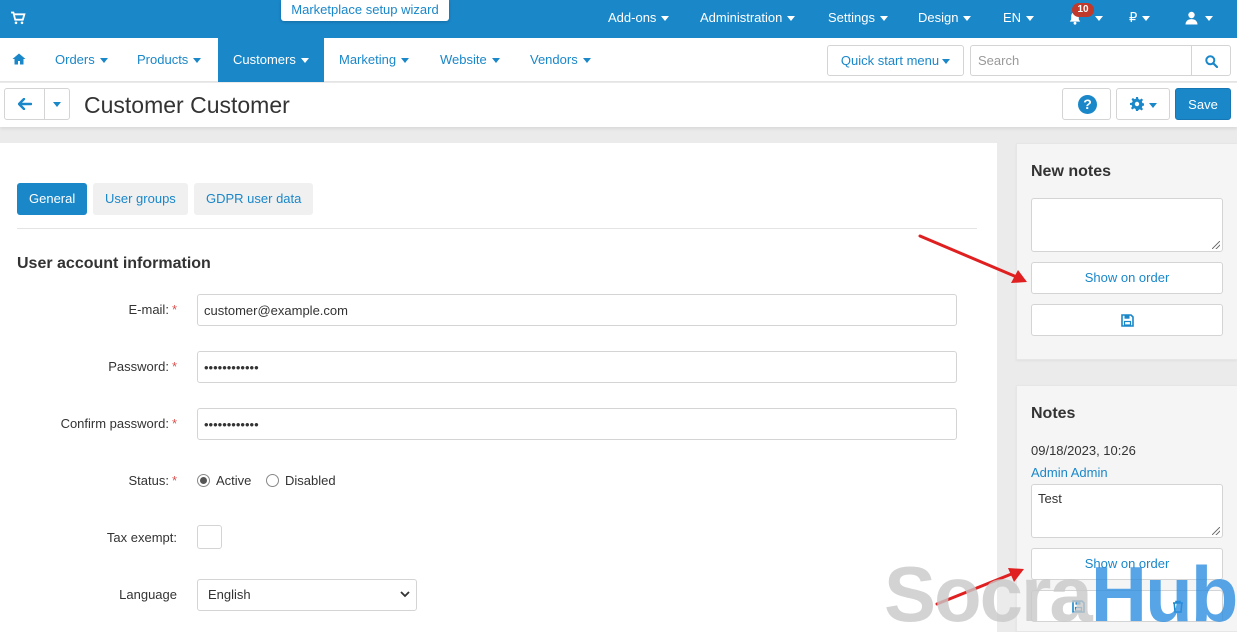  Describe the element at coordinates (741, 17) in the screenshot. I see `menu-administration-label: Administration` at that location.